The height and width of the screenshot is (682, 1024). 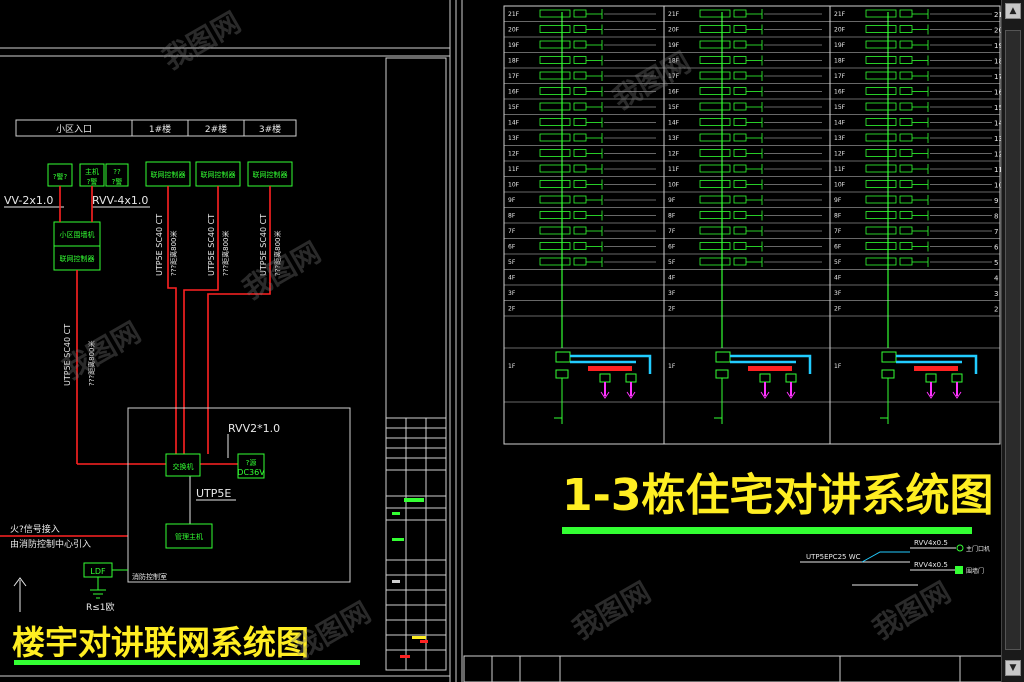 What do you see at coordinates (120, 200) in the screenshot?
I see `rvv-mid-label: RVV-4x1.0` at bounding box center [120, 200].